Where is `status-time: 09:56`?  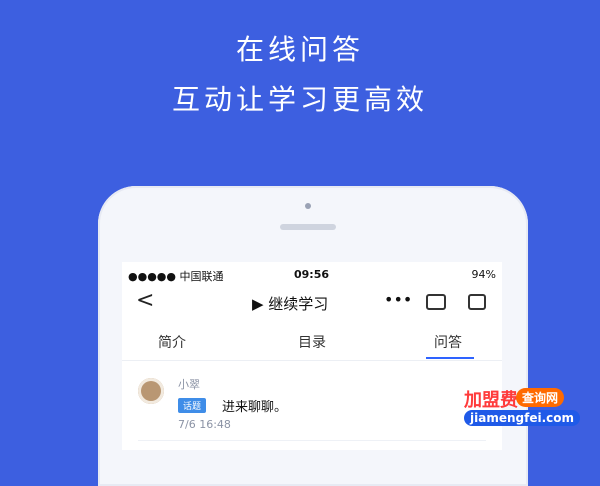
status-time: 09:56 is located at coordinates (312, 274).